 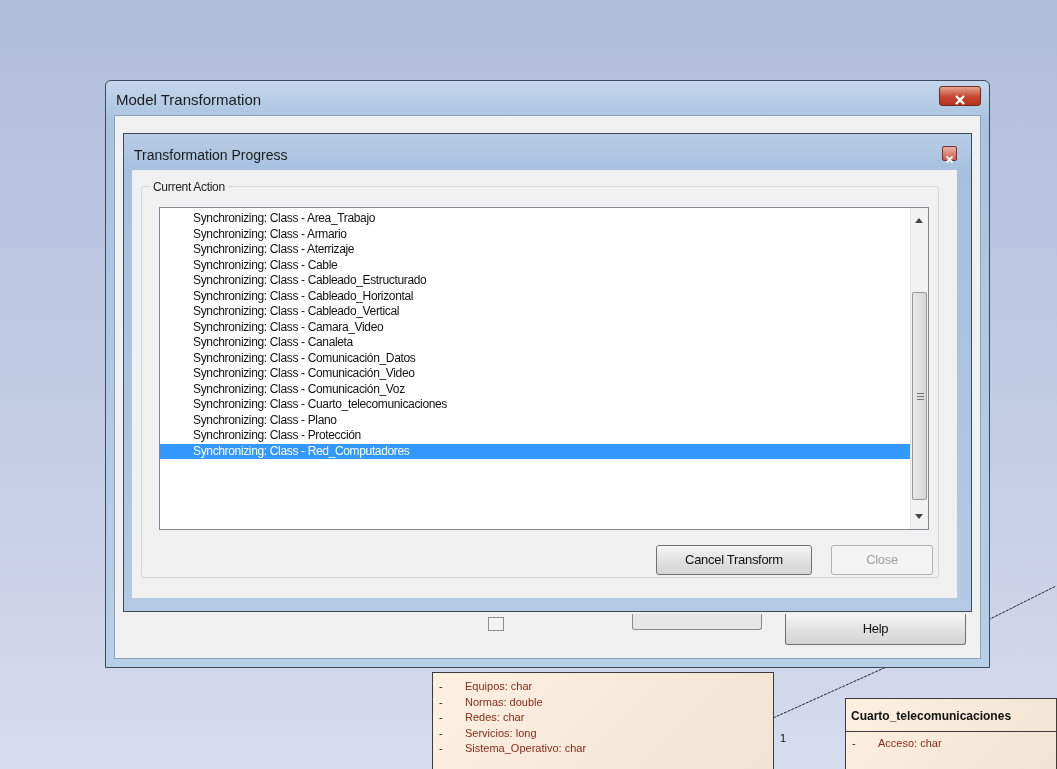 What do you see at coordinates (535, 420) in the screenshot?
I see `list-item: Synchronizing: Class - Plano` at bounding box center [535, 420].